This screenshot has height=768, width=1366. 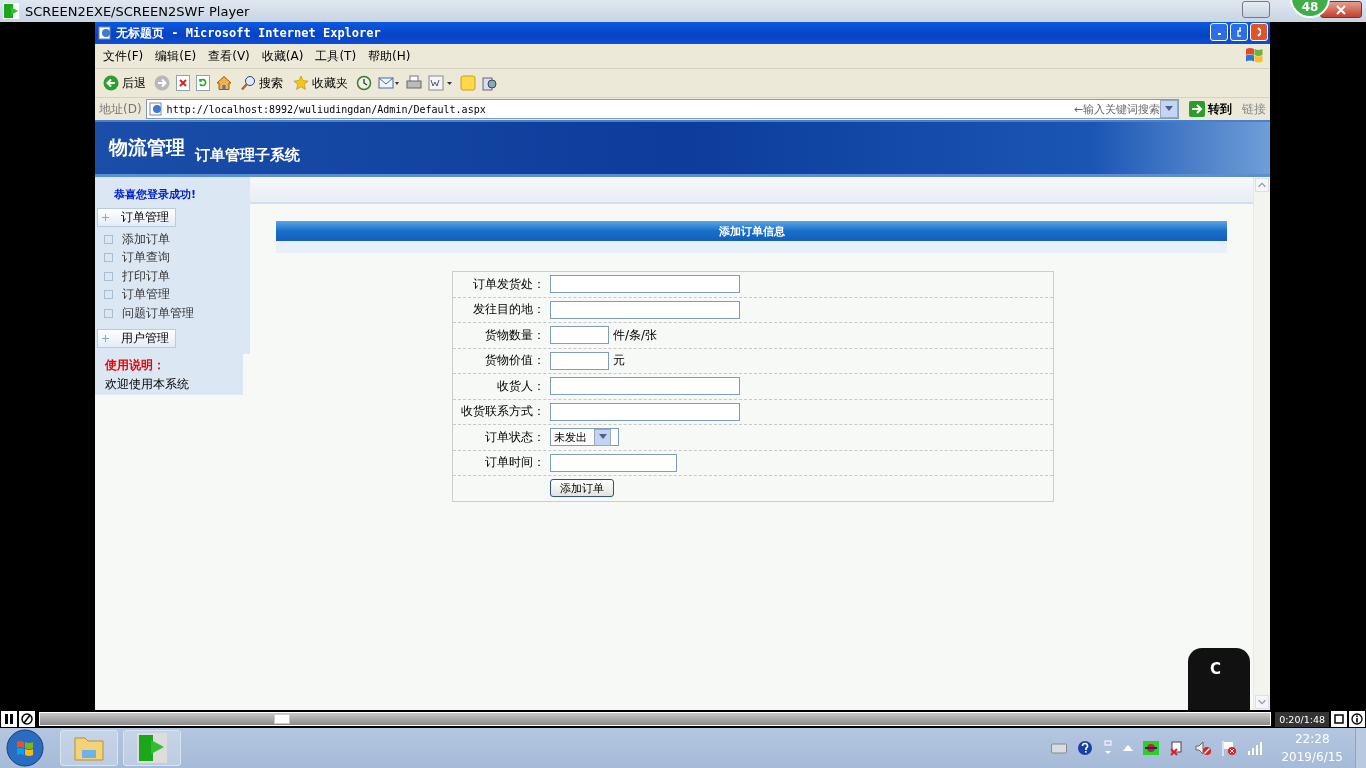 What do you see at coordinates (1197, 109) in the screenshot?
I see `arrow-icon` at bounding box center [1197, 109].